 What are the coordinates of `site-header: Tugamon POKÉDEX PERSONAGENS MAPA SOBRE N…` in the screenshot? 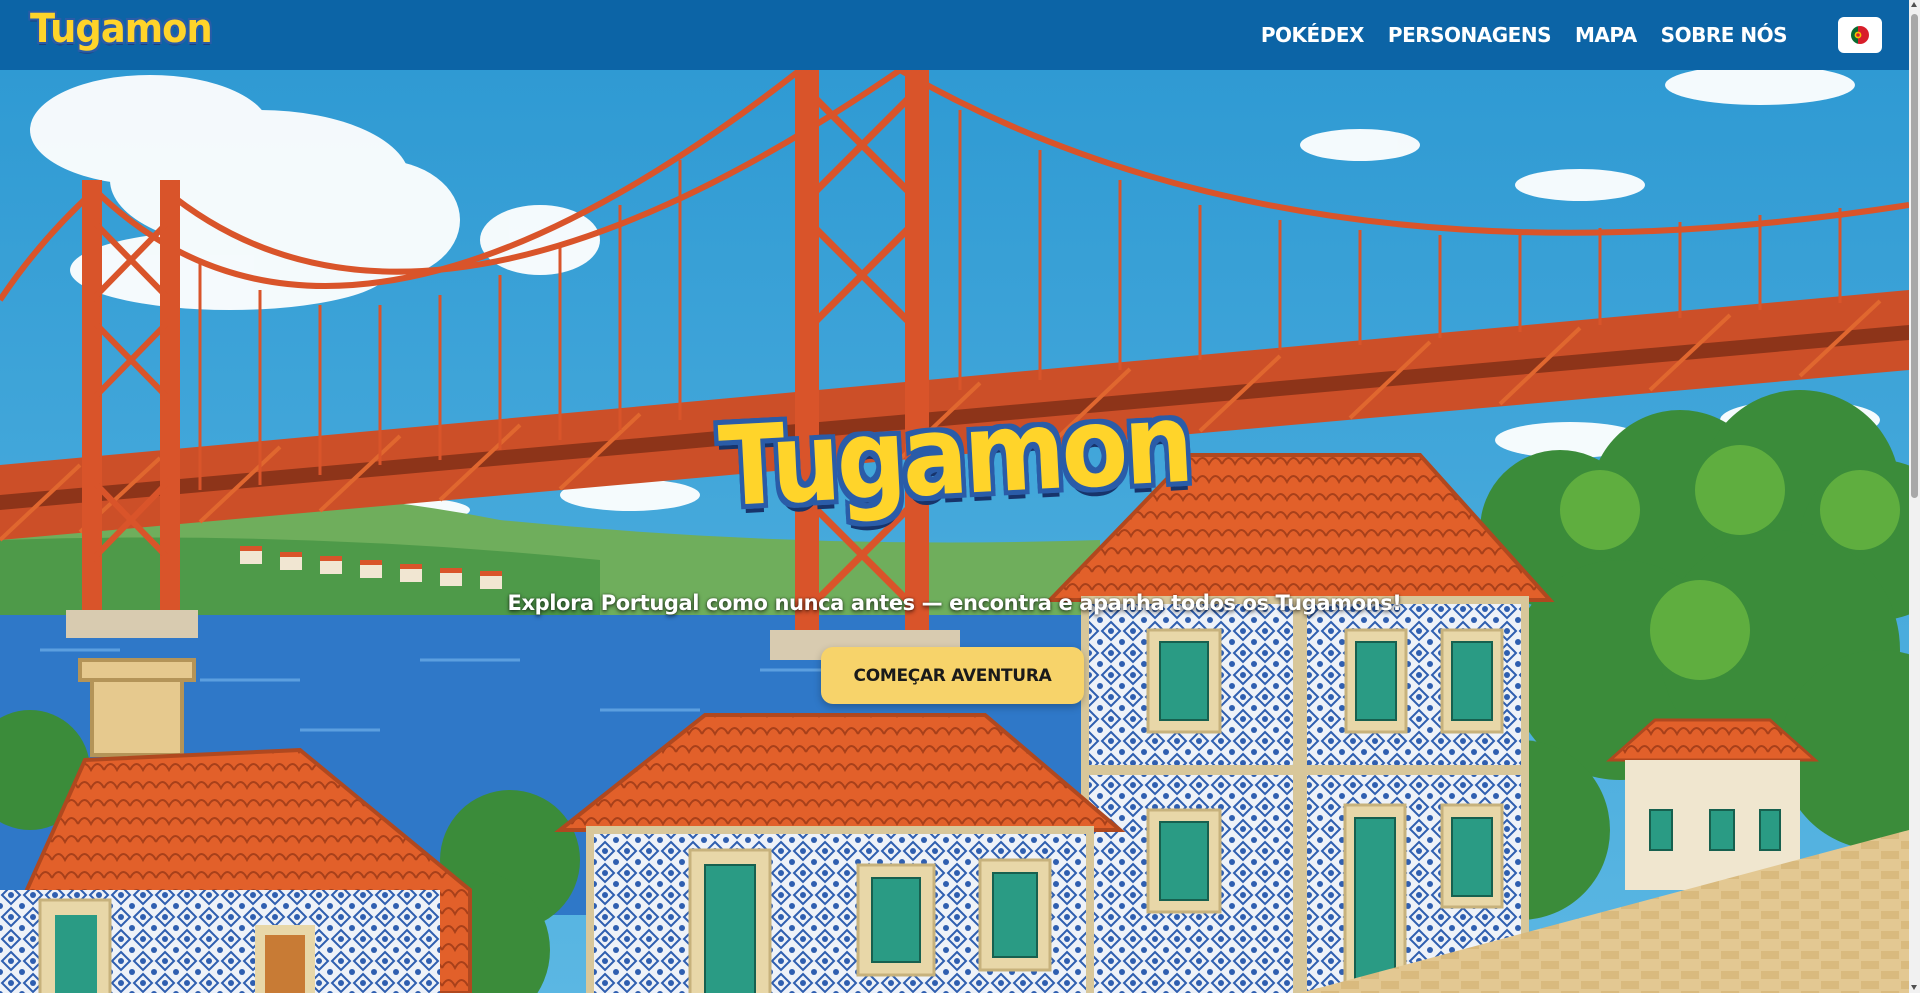 It's located at (954, 35).